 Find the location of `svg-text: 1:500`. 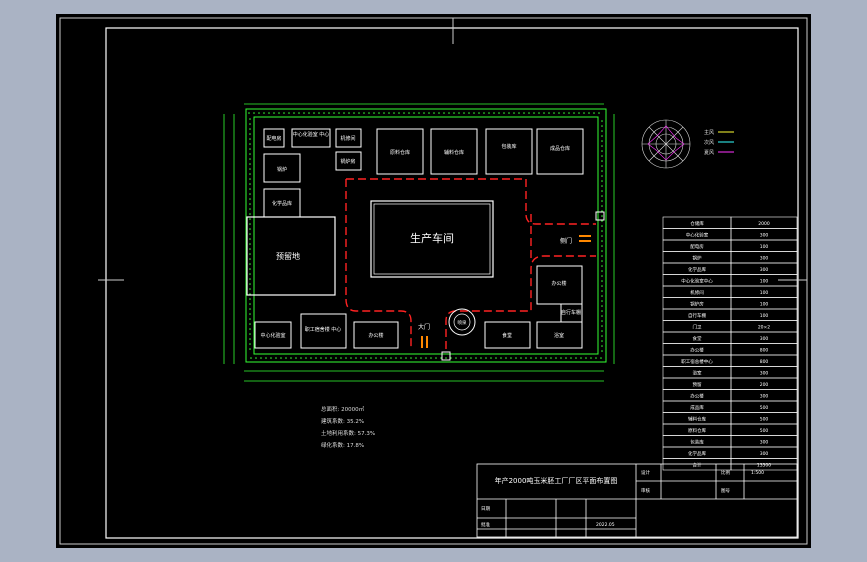

svg-text: 1:500 is located at coordinates (757, 473).